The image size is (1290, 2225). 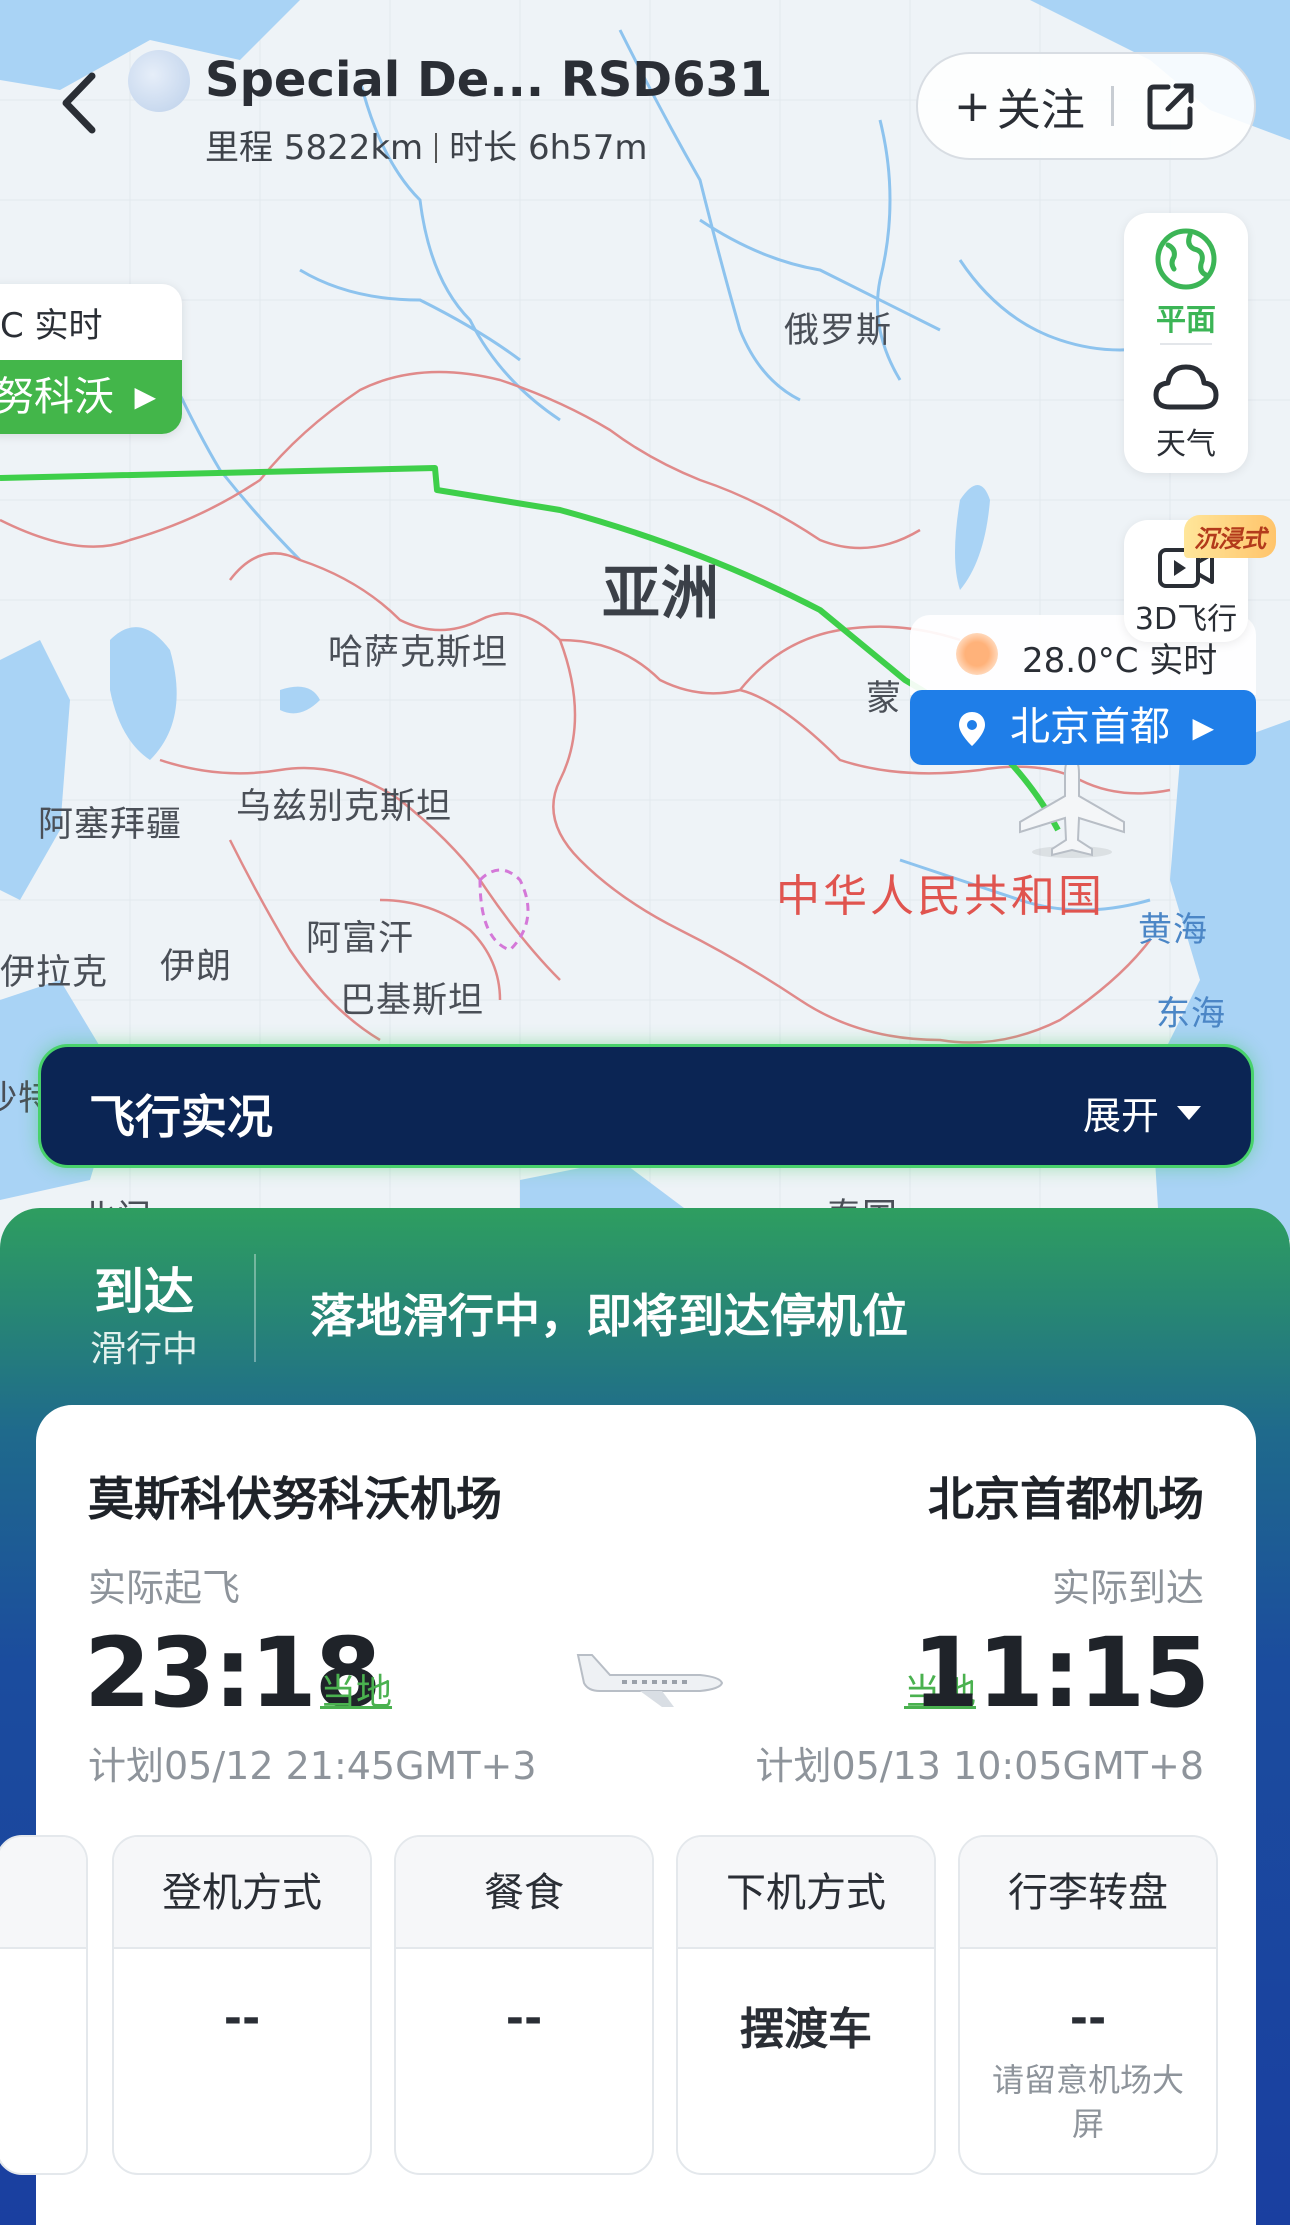 I want to click on actual-arrival-label: 实际到达, so click(x=1127, y=1588).